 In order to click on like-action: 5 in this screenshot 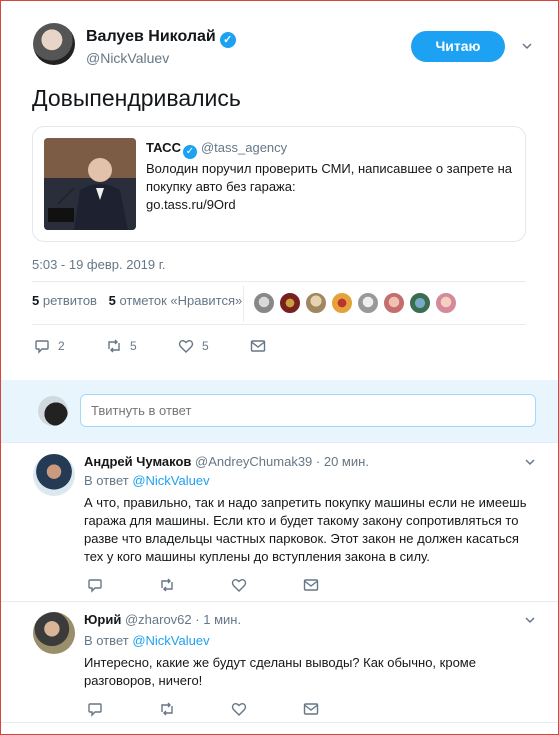, I will do `click(193, 346)`.